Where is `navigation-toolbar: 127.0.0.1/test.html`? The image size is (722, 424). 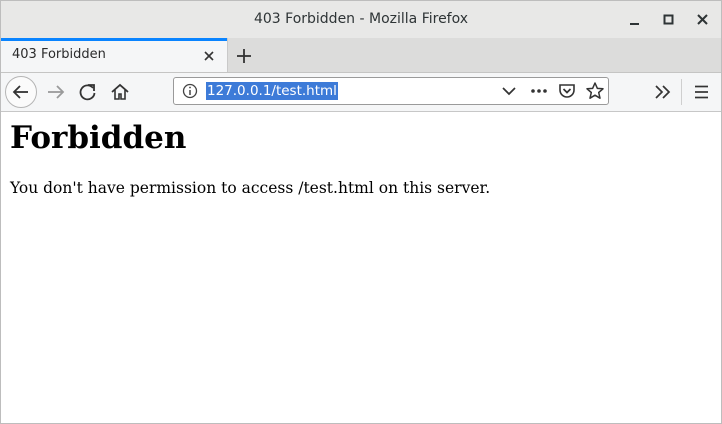
navigation-toolbar: 127.0.0.1/test.html is located at coordinates (361, 92).